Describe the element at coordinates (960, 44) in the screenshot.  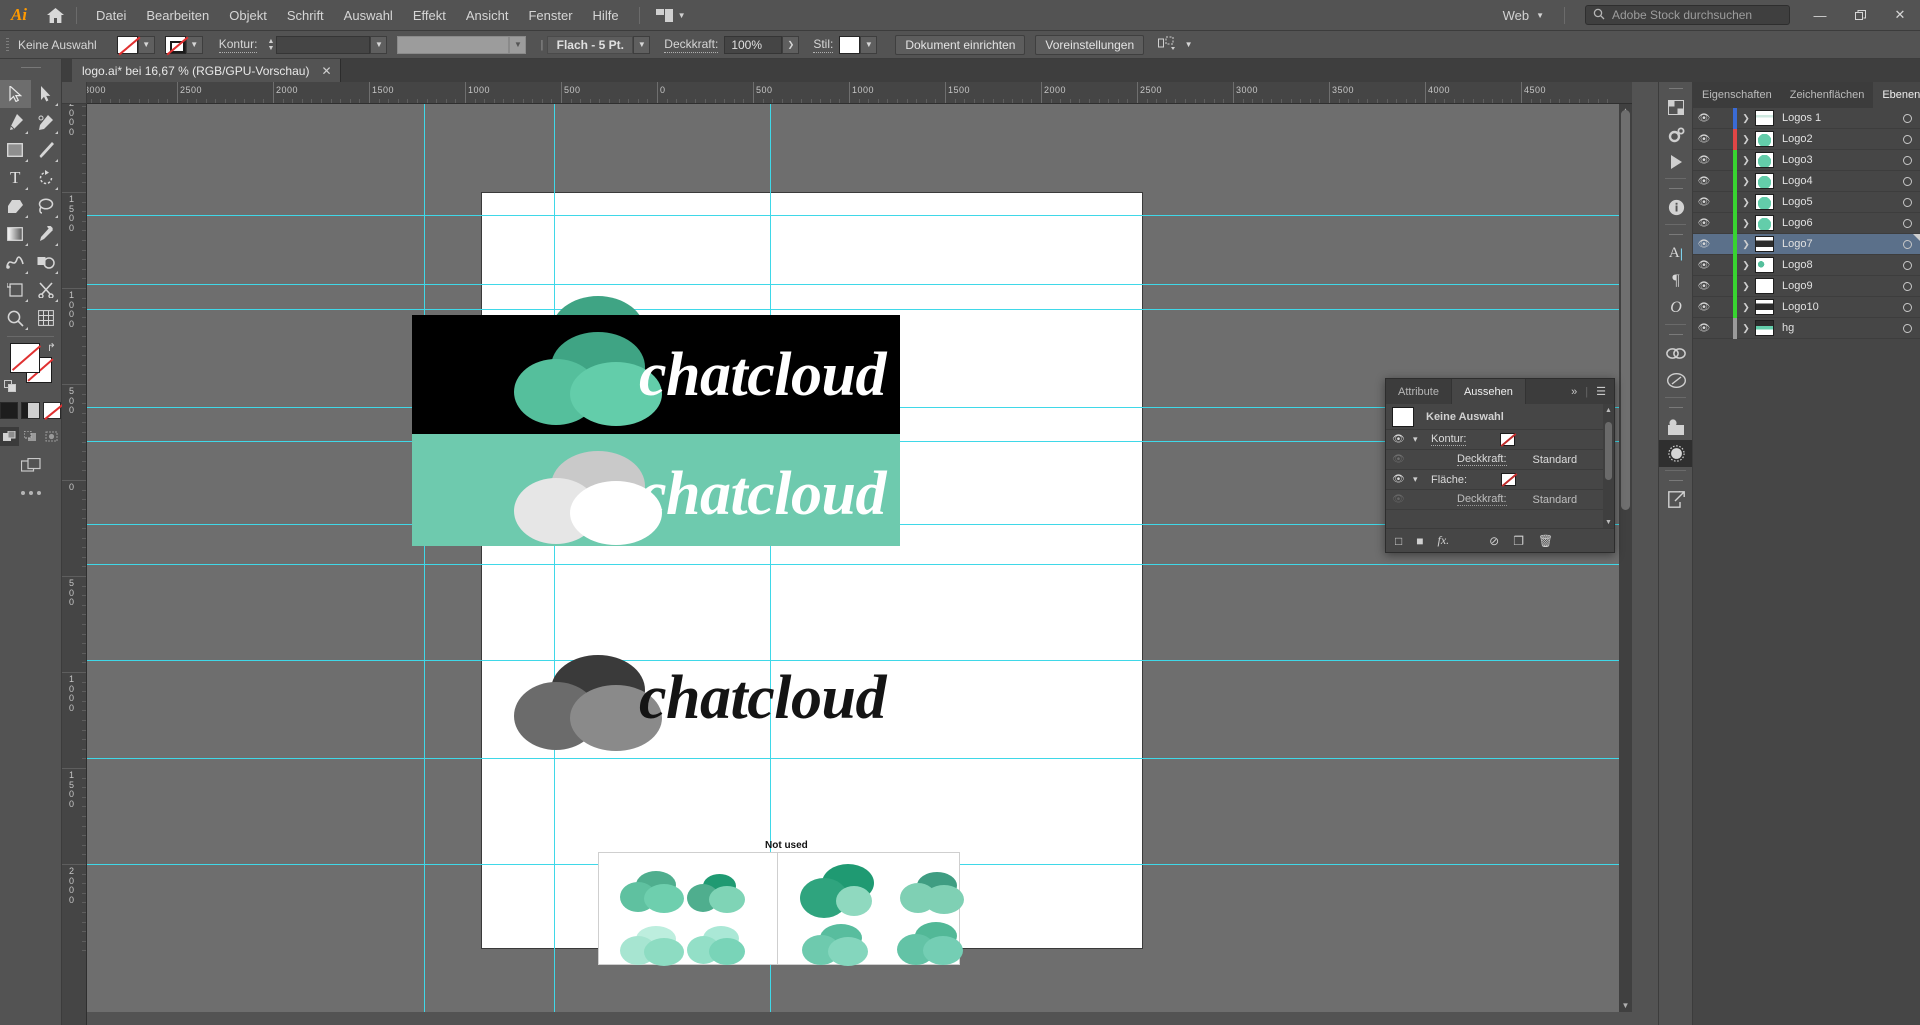
I see `document-setup-button: Dokument einrichten` at that location.